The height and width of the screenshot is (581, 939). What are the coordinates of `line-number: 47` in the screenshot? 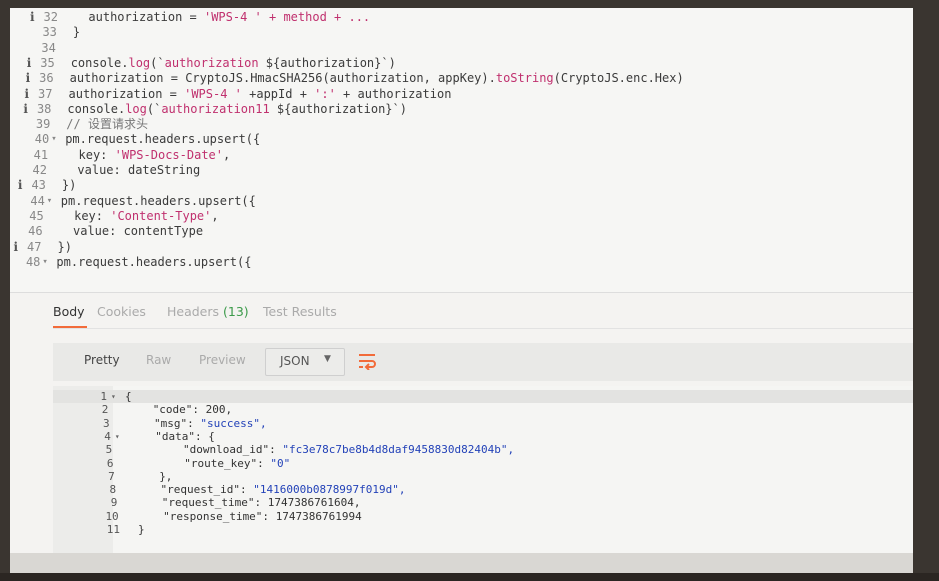 It's located at (34, 246).